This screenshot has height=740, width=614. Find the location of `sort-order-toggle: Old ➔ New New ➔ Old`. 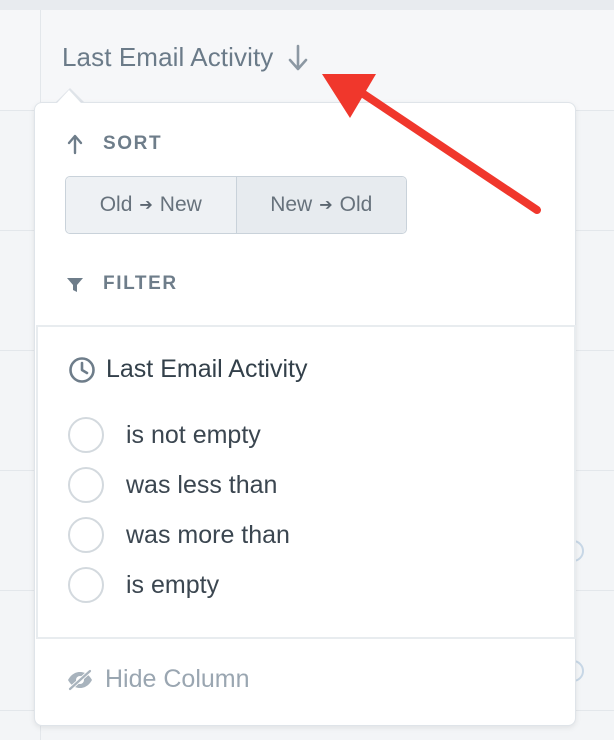

sort-order-toggle: Old ➔ New New ➔ Old is located at coordinates (236, 205).